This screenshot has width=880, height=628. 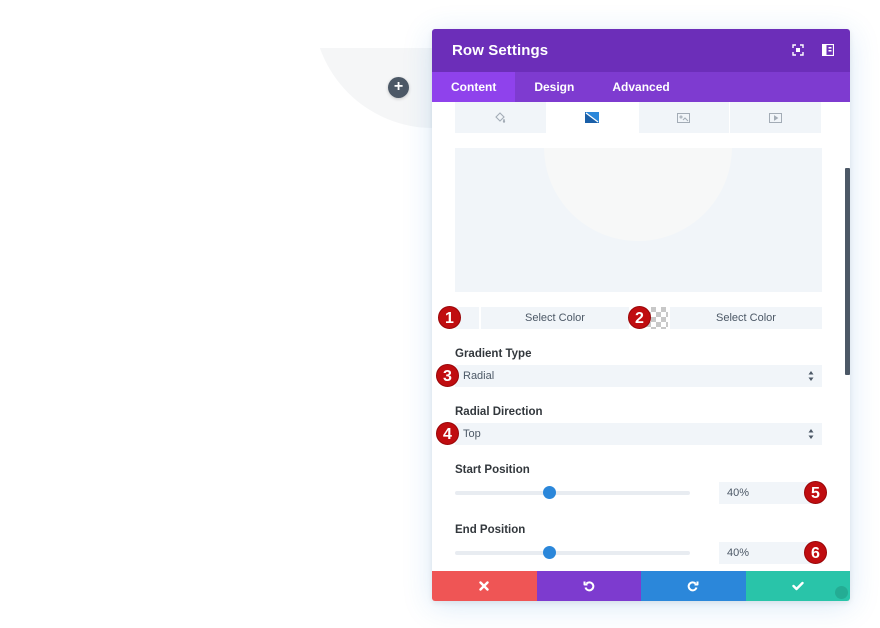 I want to click on plus-icon: +, so click(x=398, y=86).